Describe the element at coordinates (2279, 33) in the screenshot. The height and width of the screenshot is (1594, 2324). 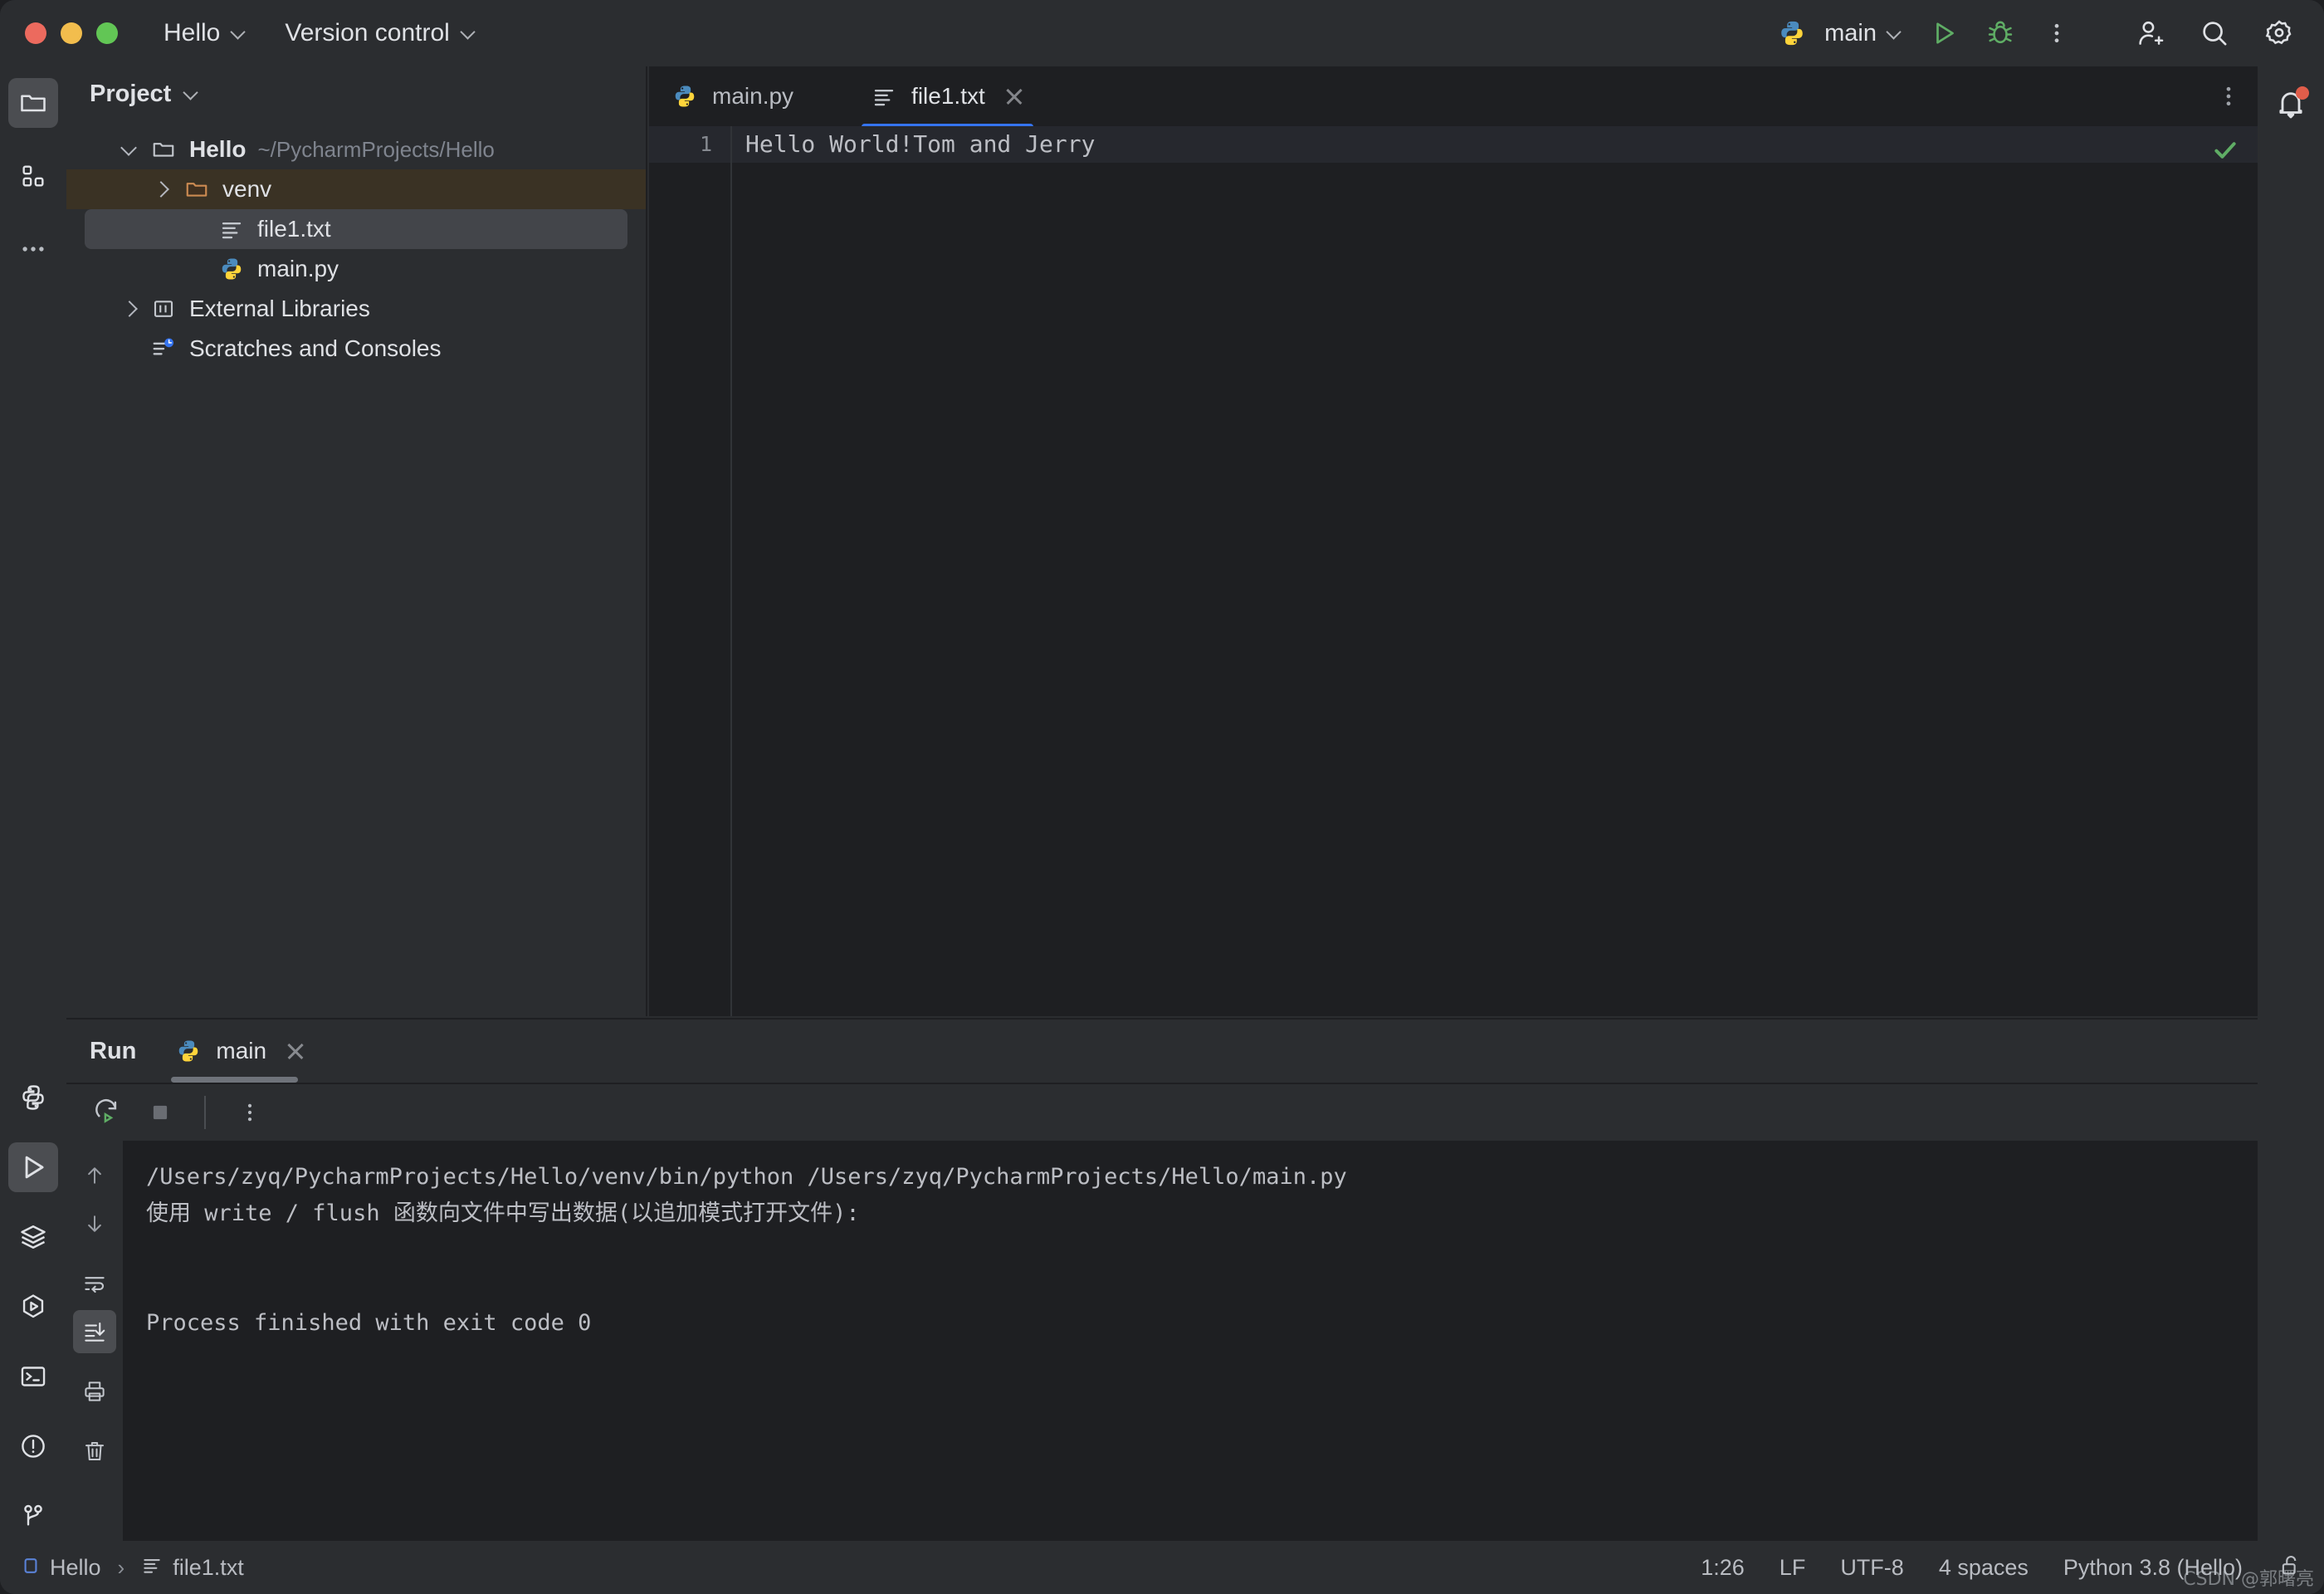
I see `gear-icon` at that location.